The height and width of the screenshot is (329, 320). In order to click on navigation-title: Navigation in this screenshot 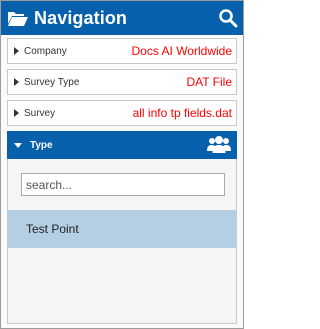, I will do `click(81, 17)`.